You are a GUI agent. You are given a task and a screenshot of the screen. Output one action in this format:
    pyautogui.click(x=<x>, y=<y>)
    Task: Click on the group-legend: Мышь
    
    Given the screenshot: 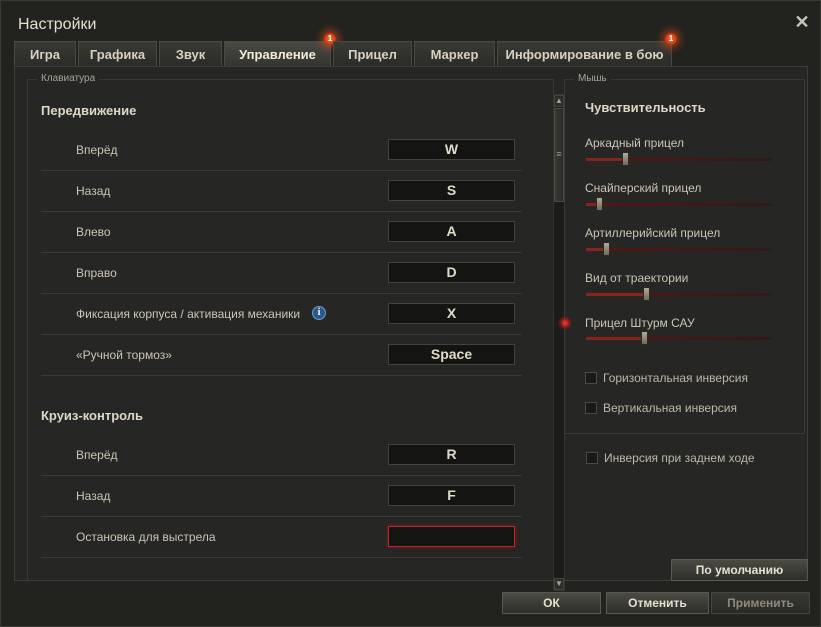 What is the action you would take?
    pyautogui.click(x=592, y=78)
    